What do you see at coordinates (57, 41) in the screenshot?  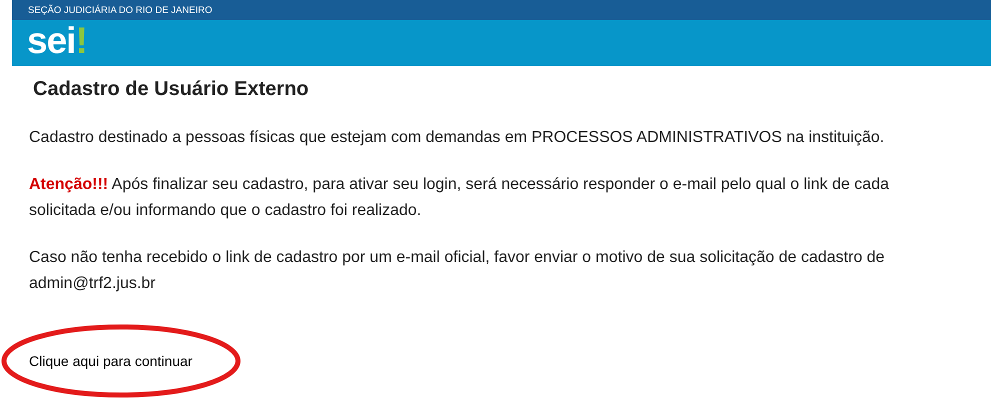 I see `sei-logo: sei!` at bounding box center [57, 41].